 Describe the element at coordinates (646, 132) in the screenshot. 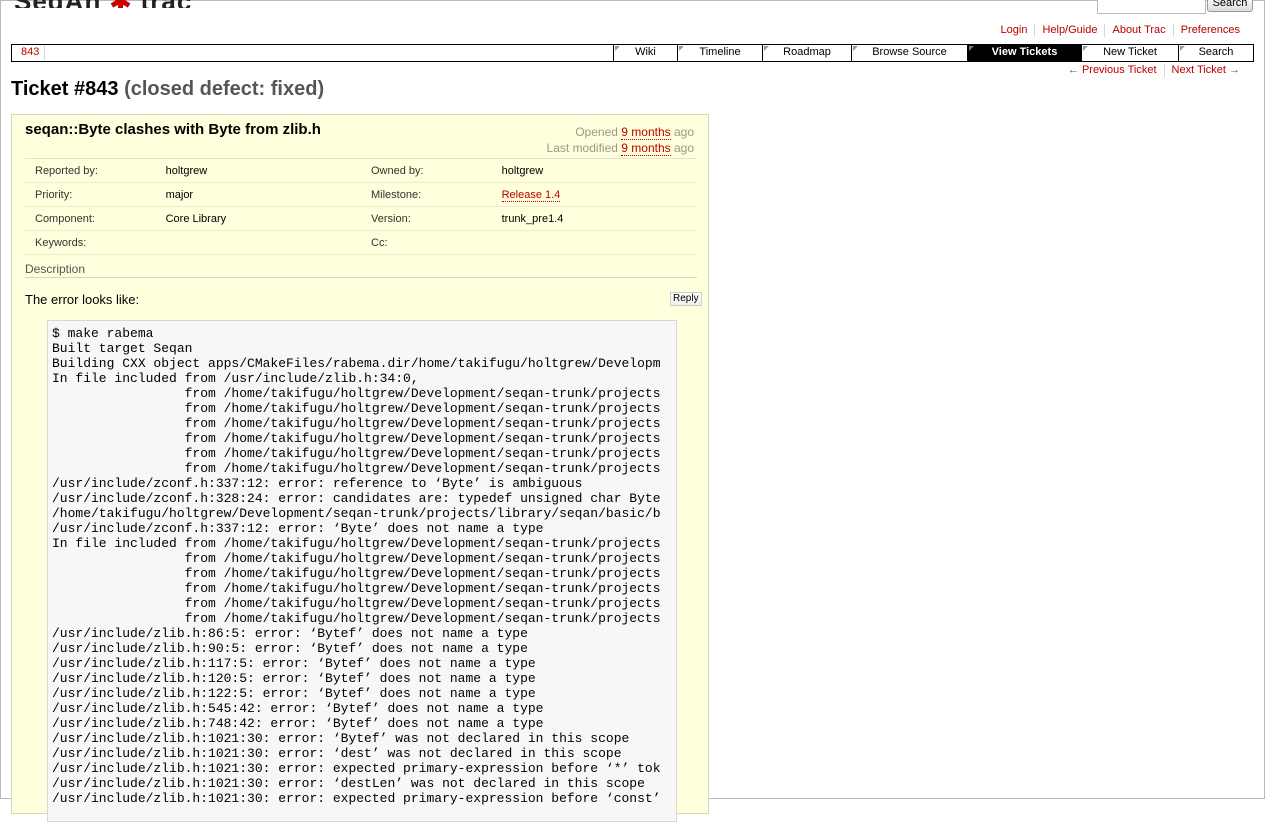

I see `opened-time-link: 9 months` at that location.